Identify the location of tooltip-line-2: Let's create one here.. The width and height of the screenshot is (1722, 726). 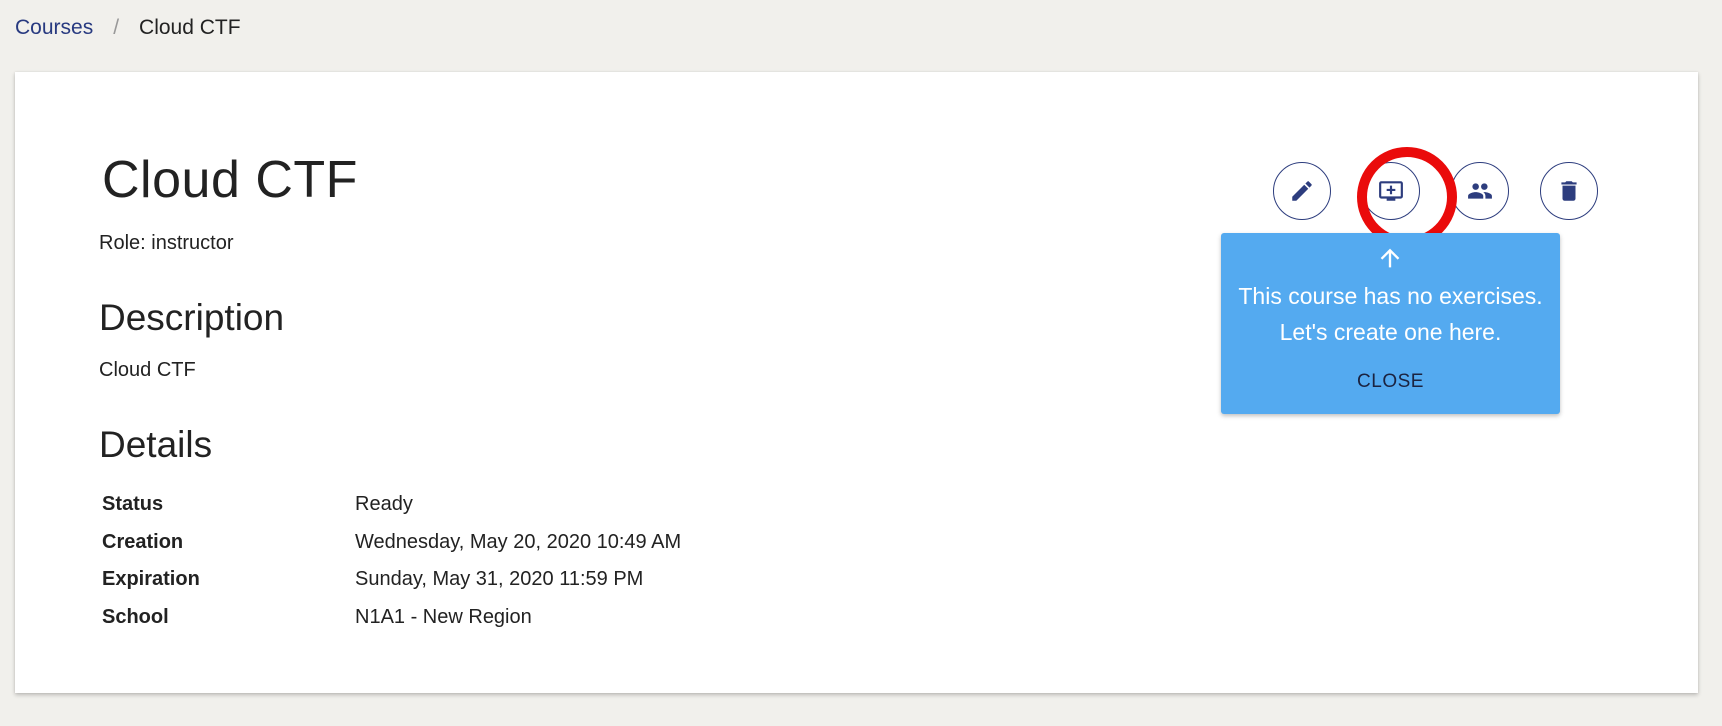
(1390, 332).